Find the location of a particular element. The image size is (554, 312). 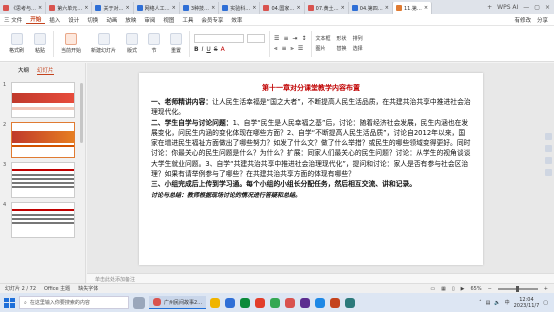

document-tab: 实验科… × is located at coordinates (240, 8).